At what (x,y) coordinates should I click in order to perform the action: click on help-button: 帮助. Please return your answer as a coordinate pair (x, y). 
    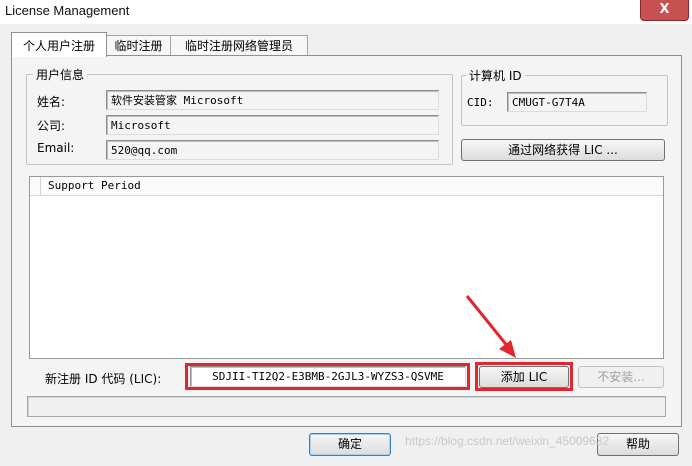
    Looking at the image, I should click on (638, 444).